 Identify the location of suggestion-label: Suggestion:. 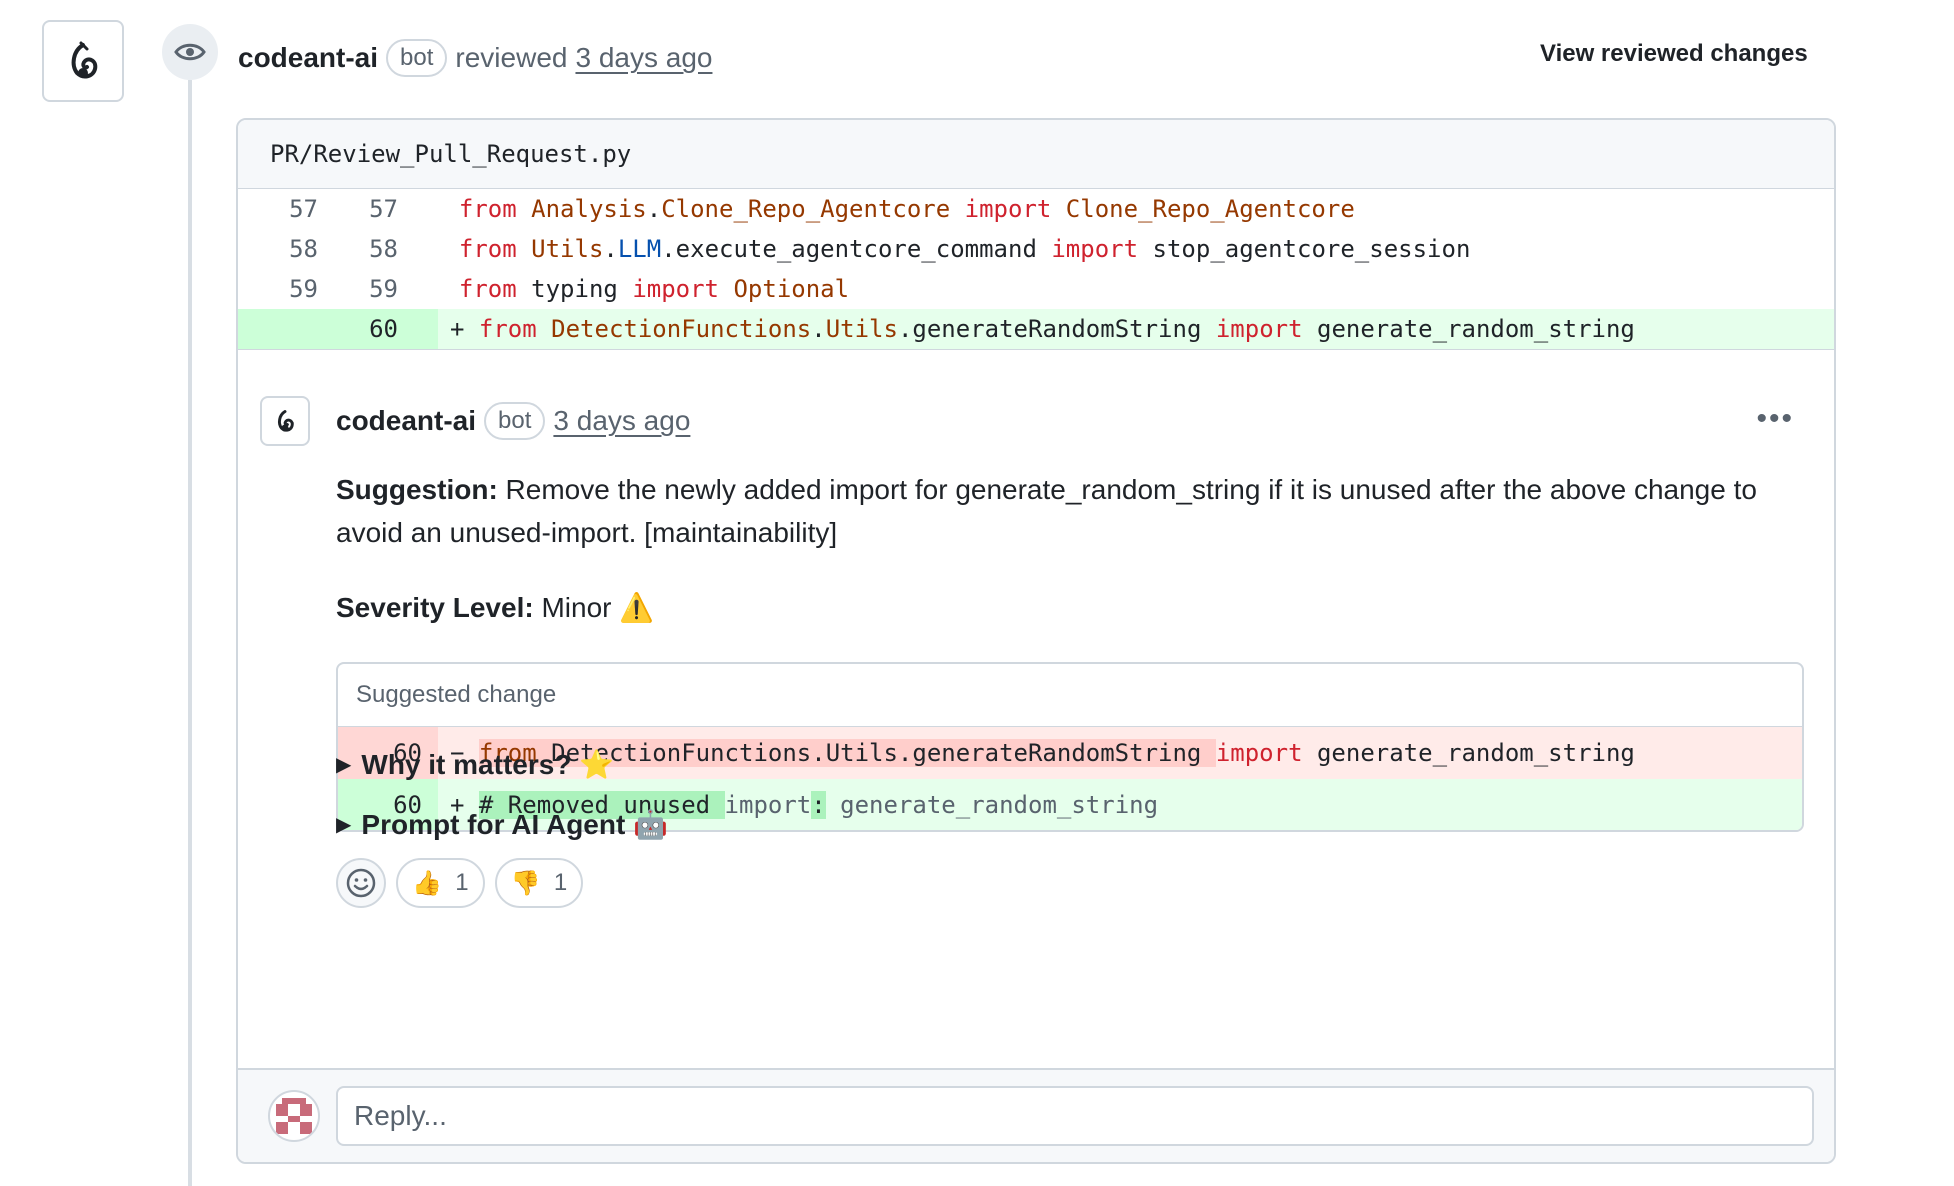
(417, 489).